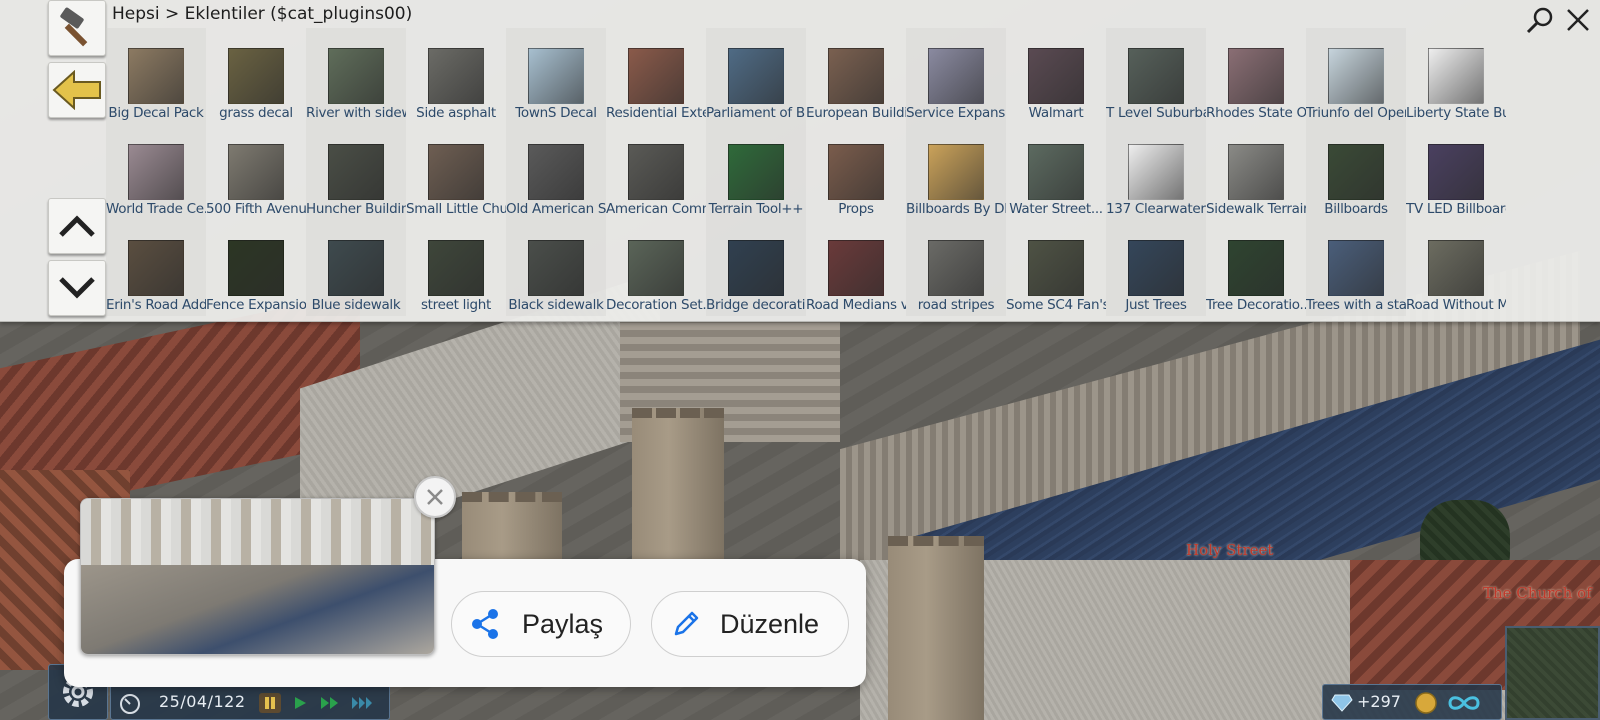 The image size is (1600, 720). What do you see at coordinates (936, 628) in the screenshot?
I see `map-tower` at bounding box center [936, 628].